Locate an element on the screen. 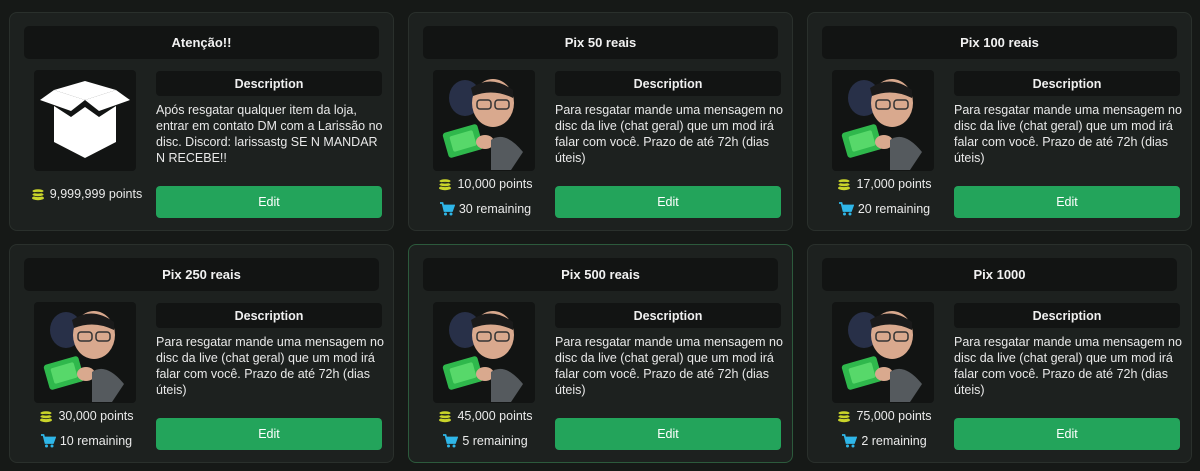  remaining-row: 2 remaining is located at coordinates (884, 441).